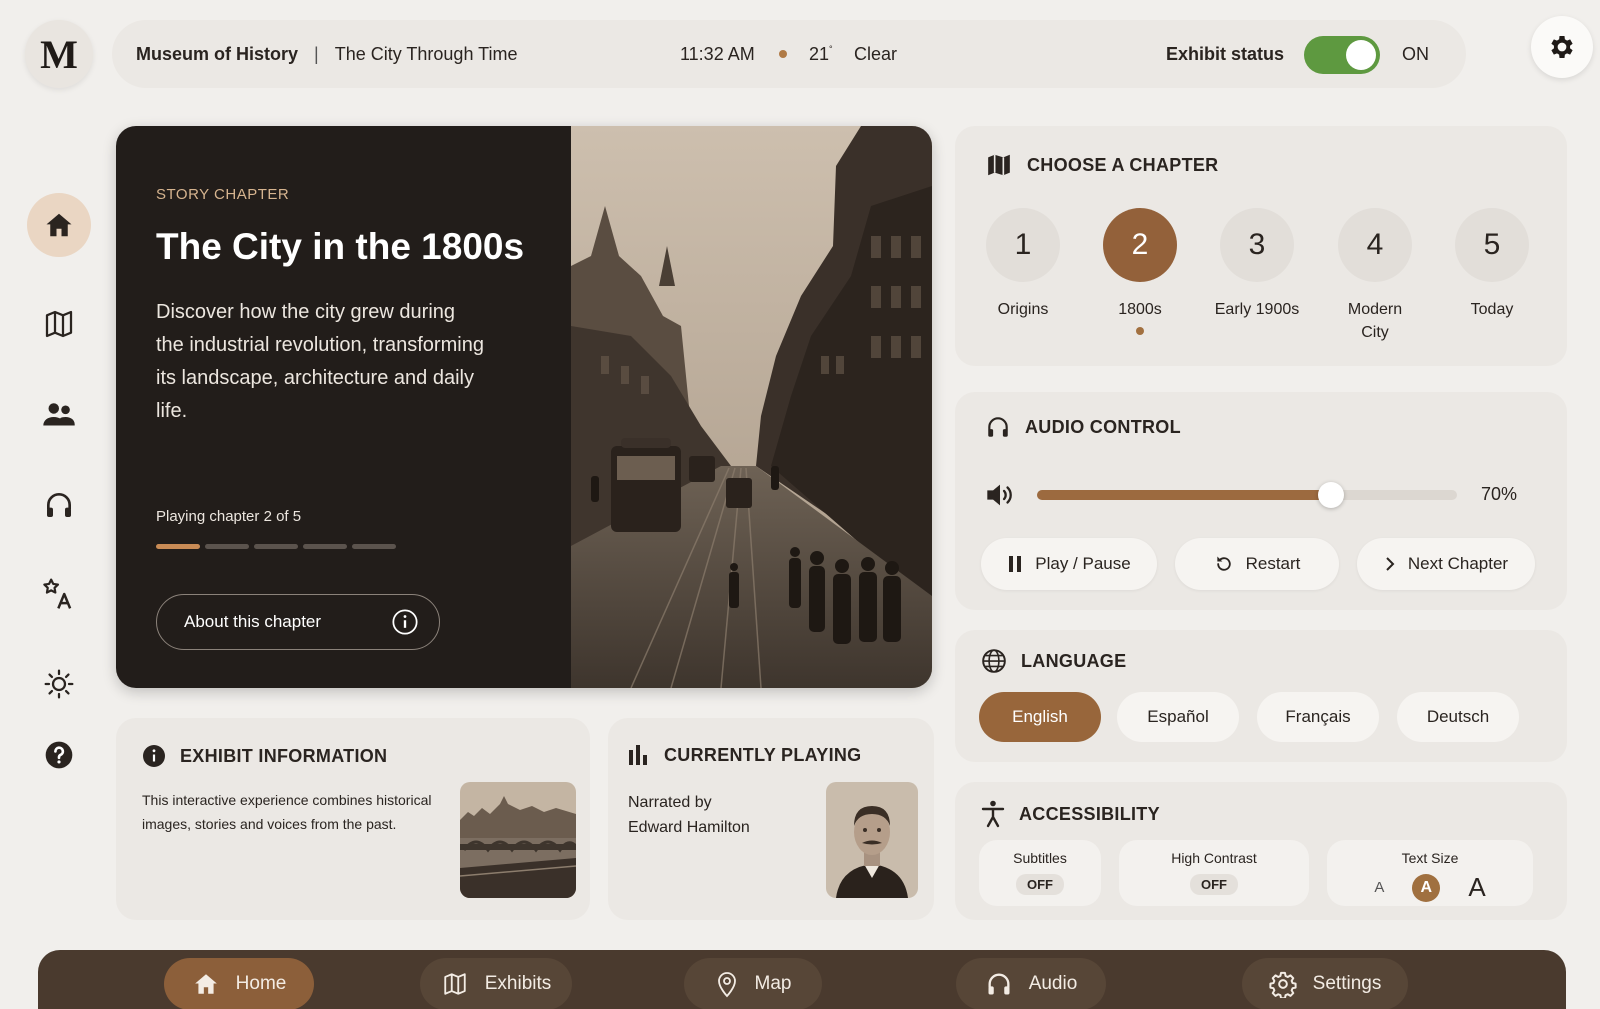  What do you see at coordinates (518, 840) in the screenshot?
I see `bridge-thumbnail` at bounding box center [518, 840].